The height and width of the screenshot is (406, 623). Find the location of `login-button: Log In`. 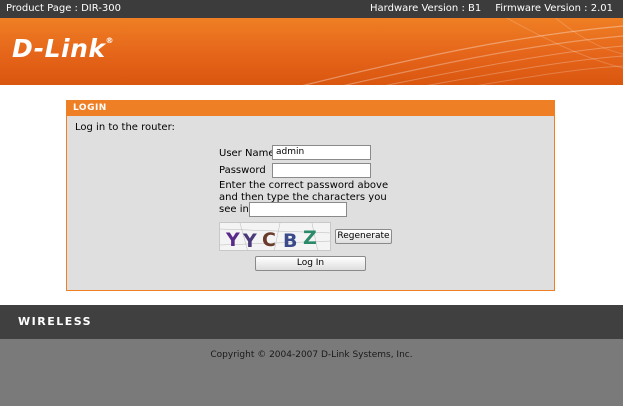

login-button: Log In is located at coordinates (310, 263).